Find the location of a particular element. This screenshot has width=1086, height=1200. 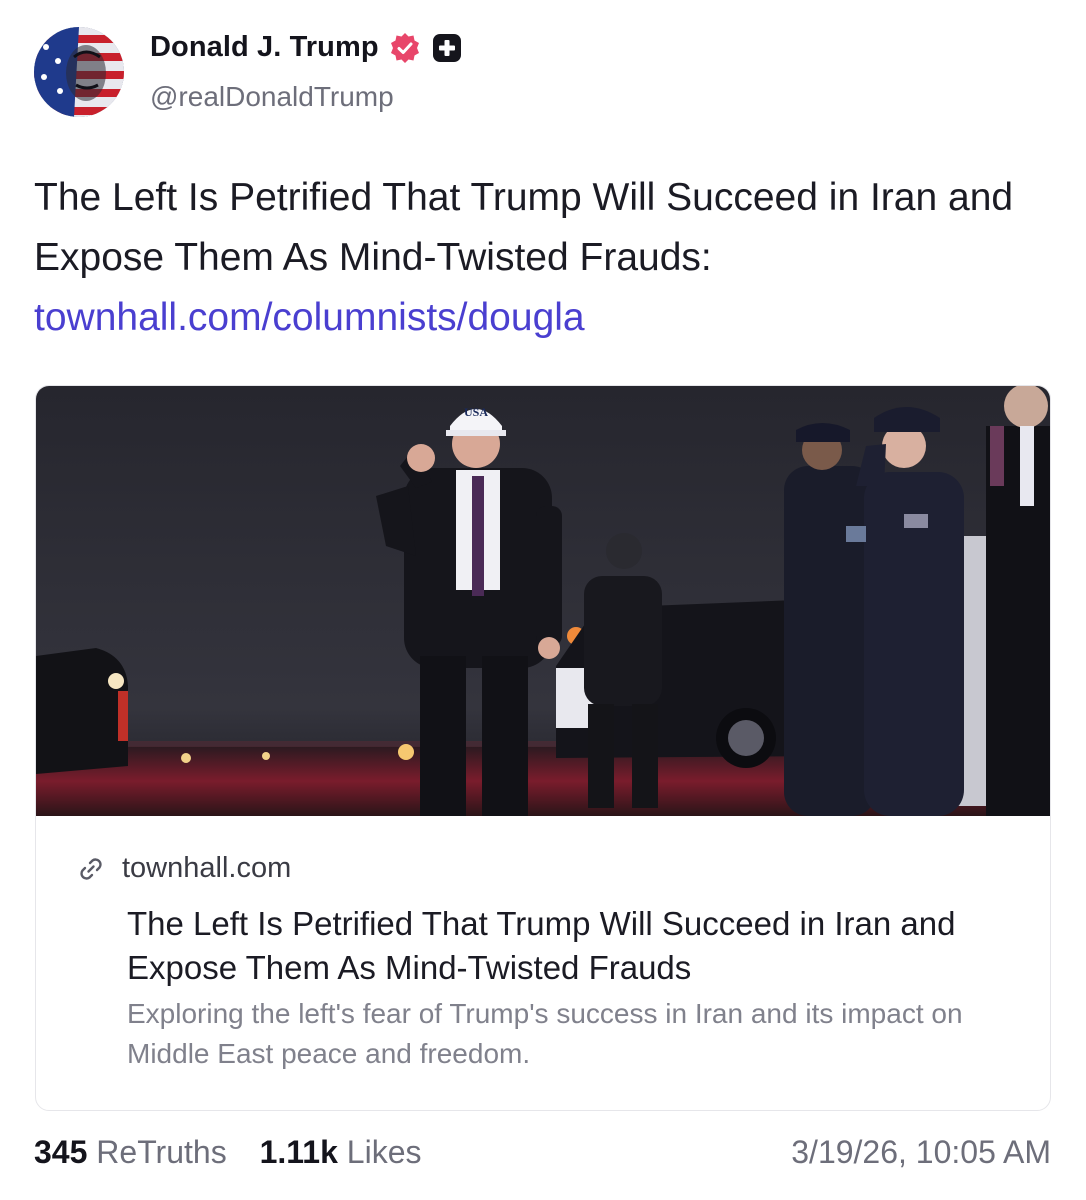

cap-text: USA is located at coordinates (476, 412).